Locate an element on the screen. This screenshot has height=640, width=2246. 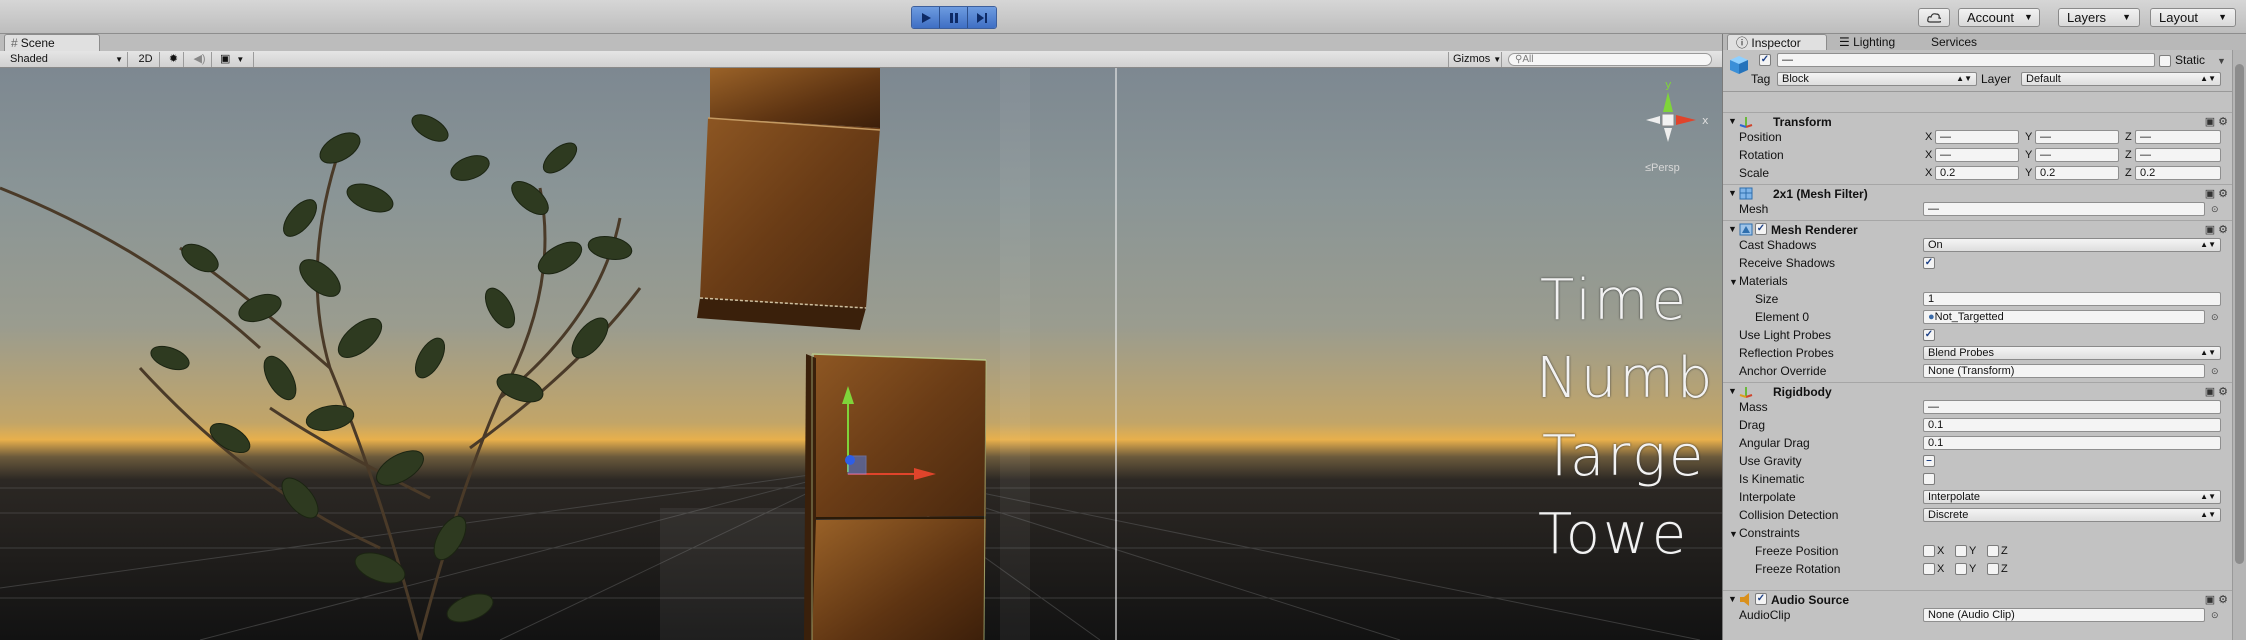
transform-header: ▼ Transform ▣⚙ is located at coordinates (1978, 121).